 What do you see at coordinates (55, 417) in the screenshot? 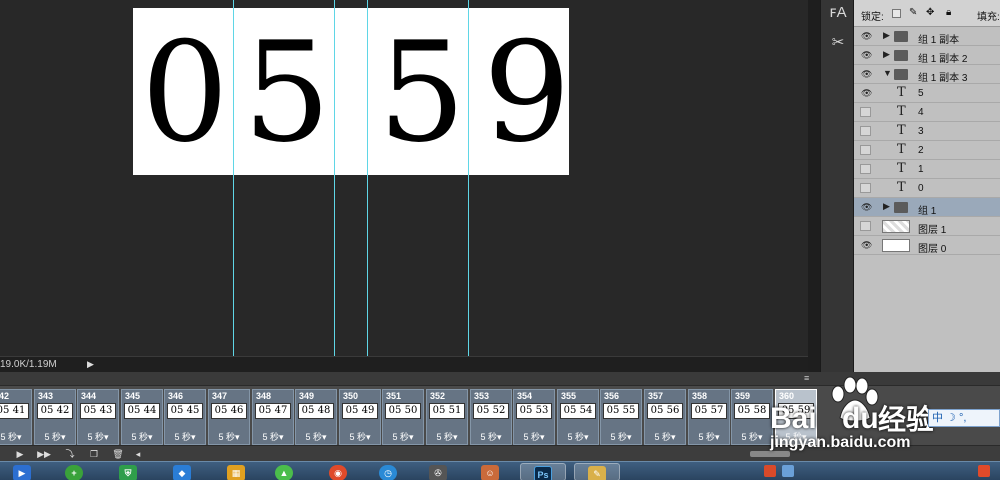
I see `animation-frame: 343 05 42 5 秒▾` at bounding box center [55, 417].